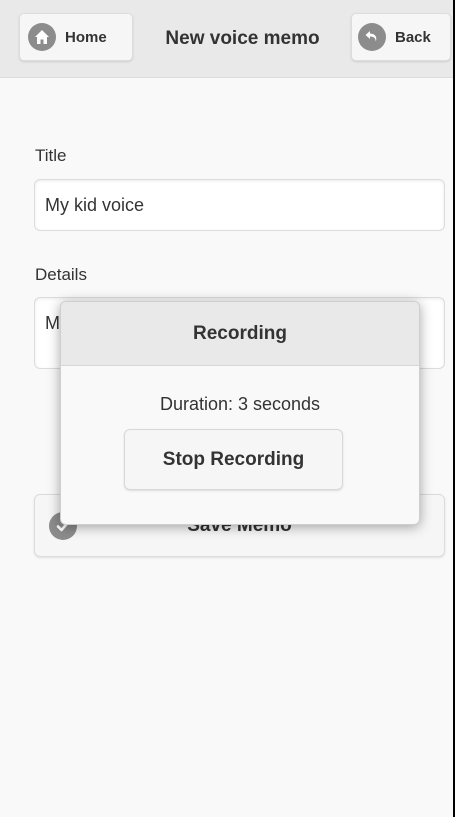  What do you see at coordinates (61, 274) in the screenshot?
I see `details-label: Details` at bounding box center [61, 274].